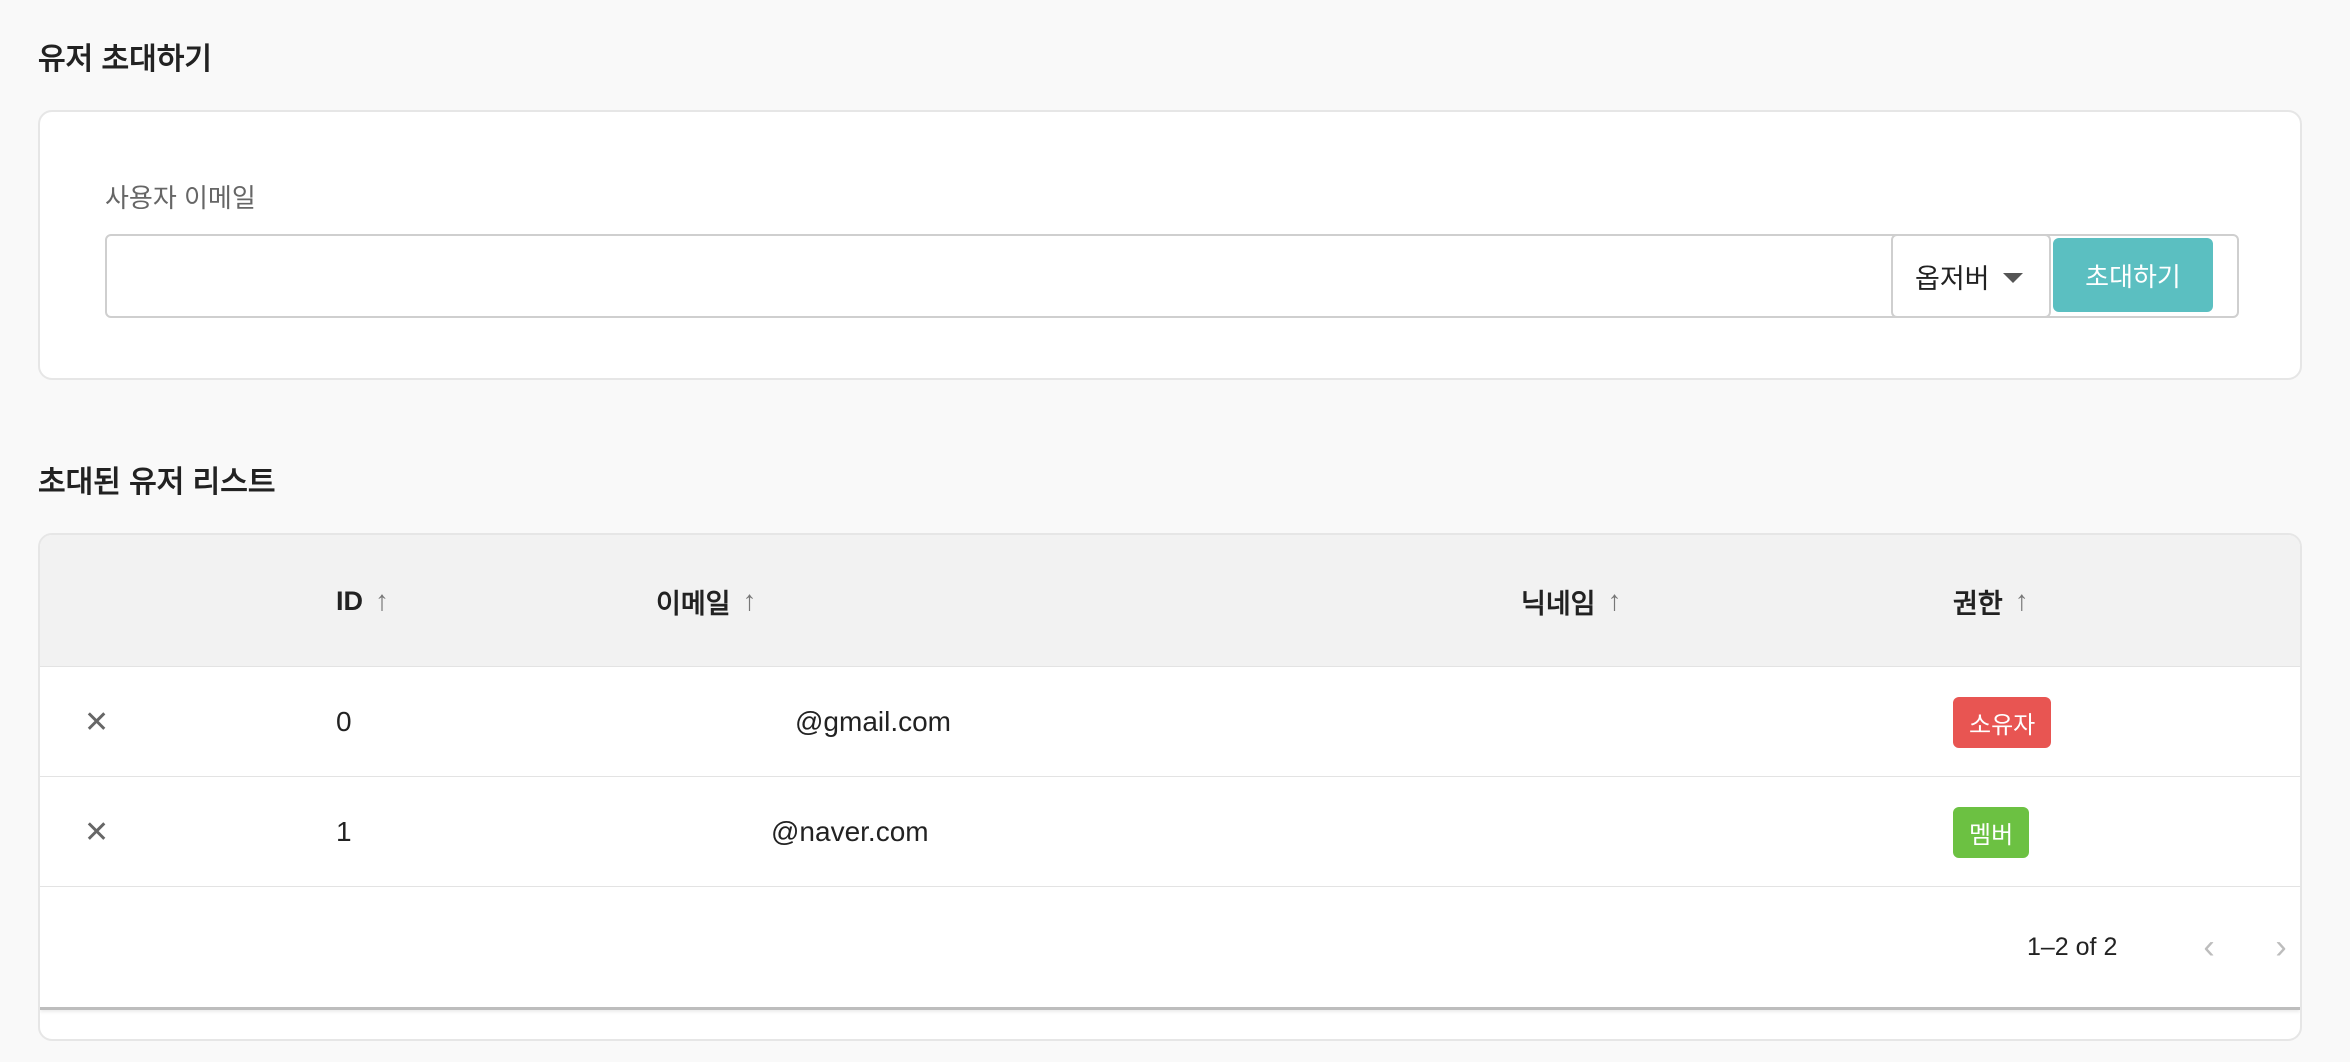 The width and height of the screenshot is (2350, 1062). What do you see at coordinates (362, 601) in the screenshot?
I see `column-header-id: ID ↑` at bounding box center [362, 601].